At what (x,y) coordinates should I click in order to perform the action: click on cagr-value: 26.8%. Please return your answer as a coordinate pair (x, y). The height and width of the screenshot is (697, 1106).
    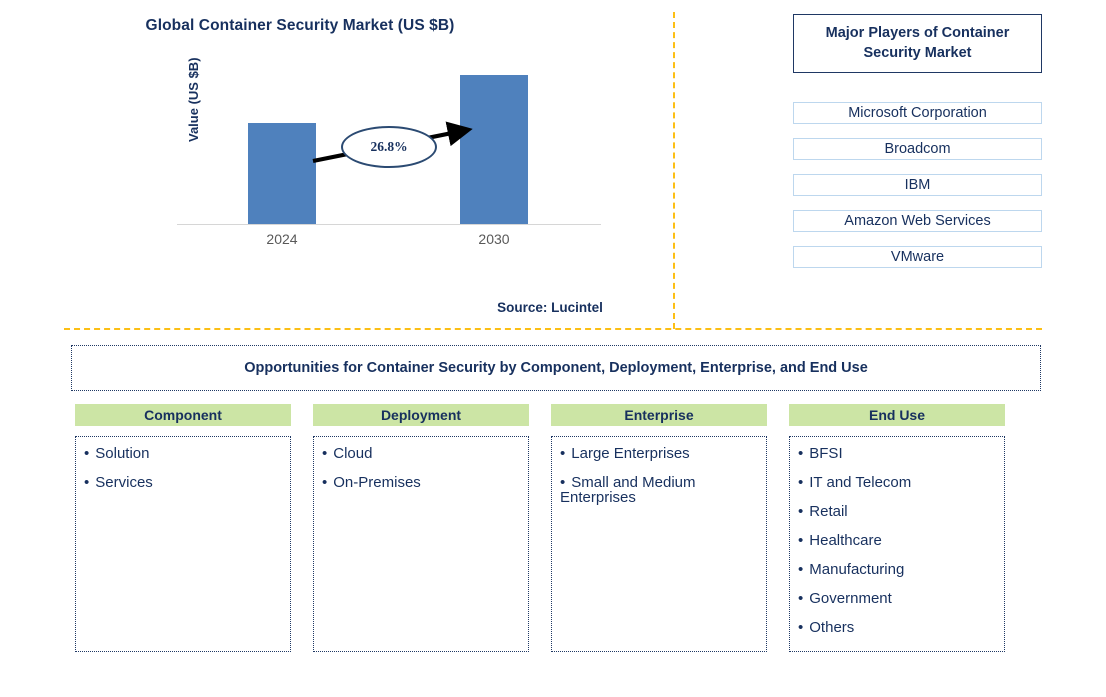
    Looking at the image, I should click on (389, 146).